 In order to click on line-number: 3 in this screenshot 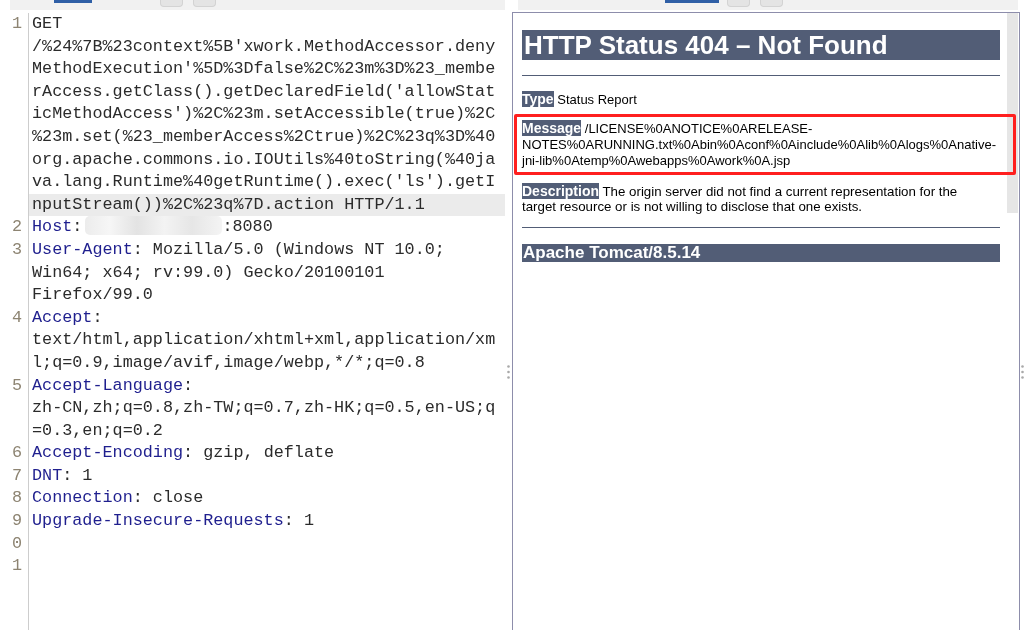, I will do `click(16, 249)`.